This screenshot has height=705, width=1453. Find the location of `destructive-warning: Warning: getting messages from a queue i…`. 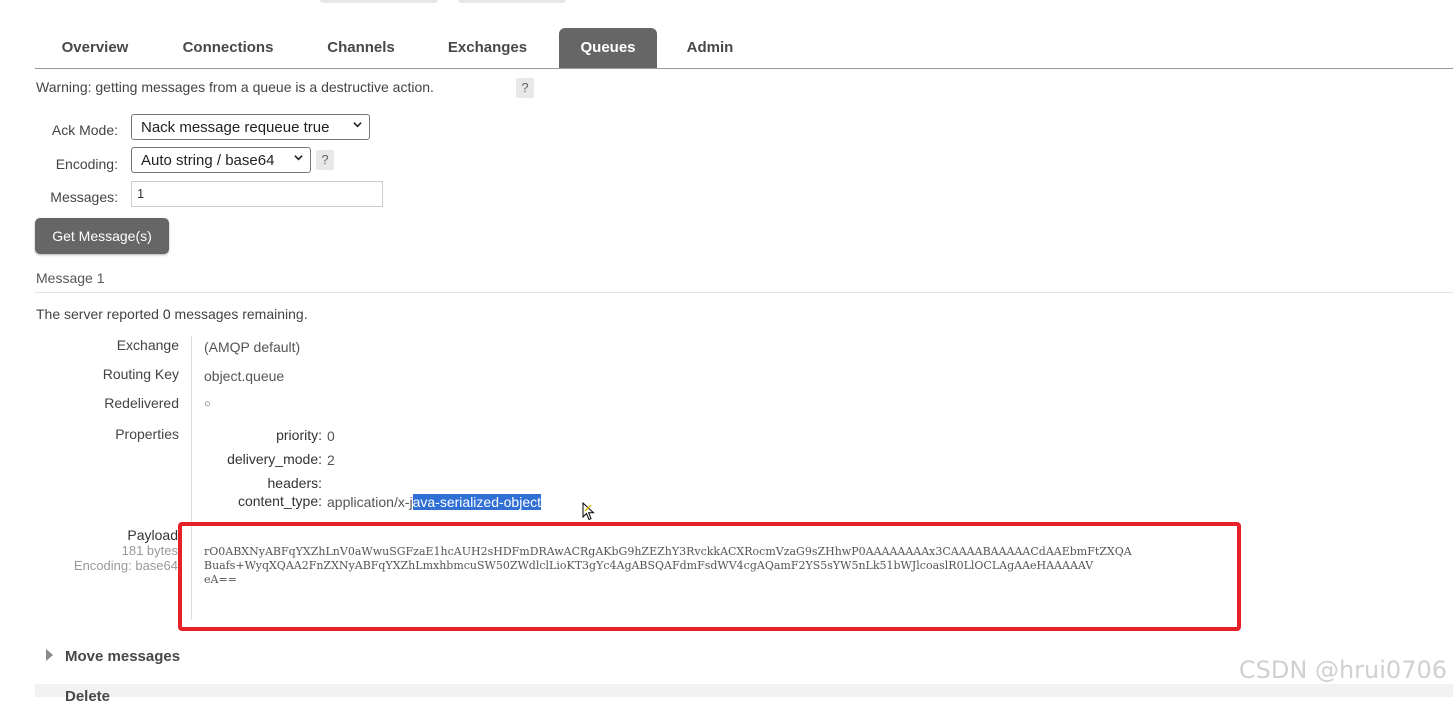

destructive-warning: Warning: getting messages from a queue i… is located at coordinates (235, 87).